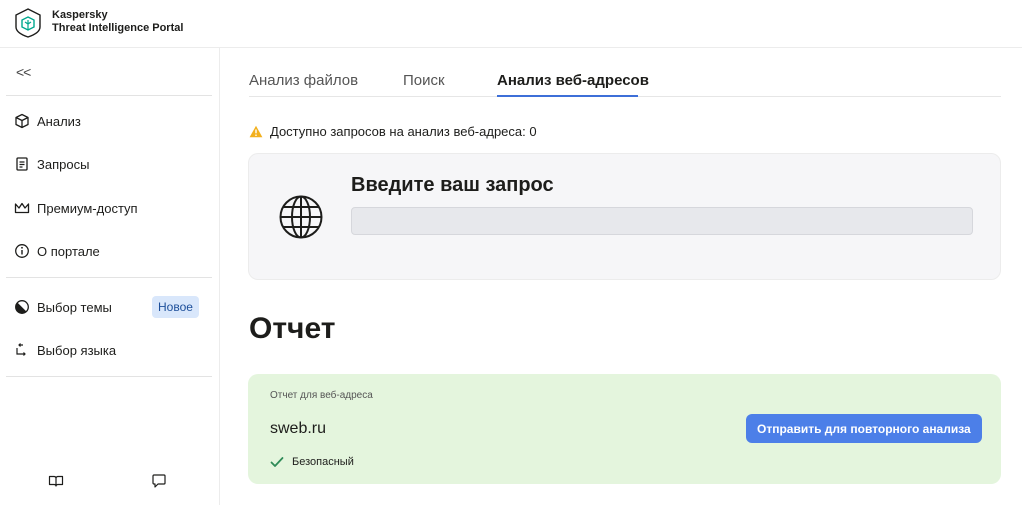 The height and width of the screenshot is (505, 1022). I want to click on tab-bar: Анализ файлов Поиск Анализ веб-адресов, so click(625, 72).